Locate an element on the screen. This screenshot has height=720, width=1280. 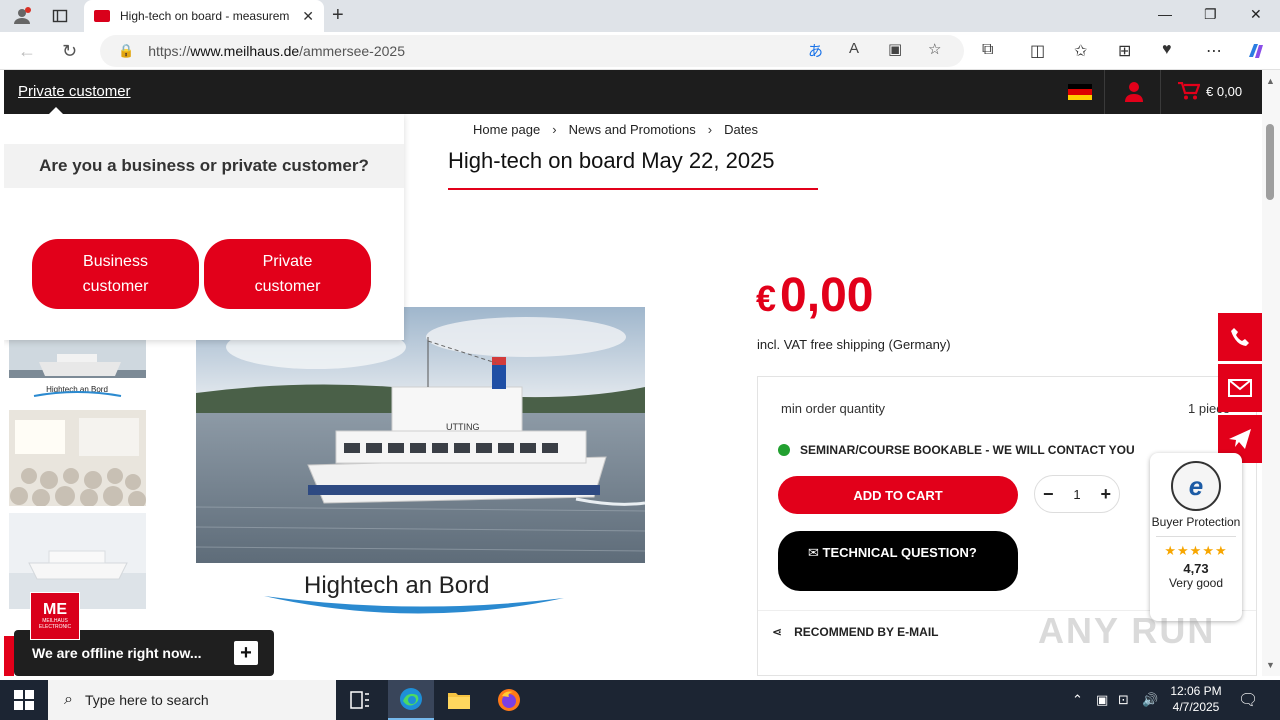
recommend-label: RECOMMEND BY E-MAIL is located at coordinates (866, 632).